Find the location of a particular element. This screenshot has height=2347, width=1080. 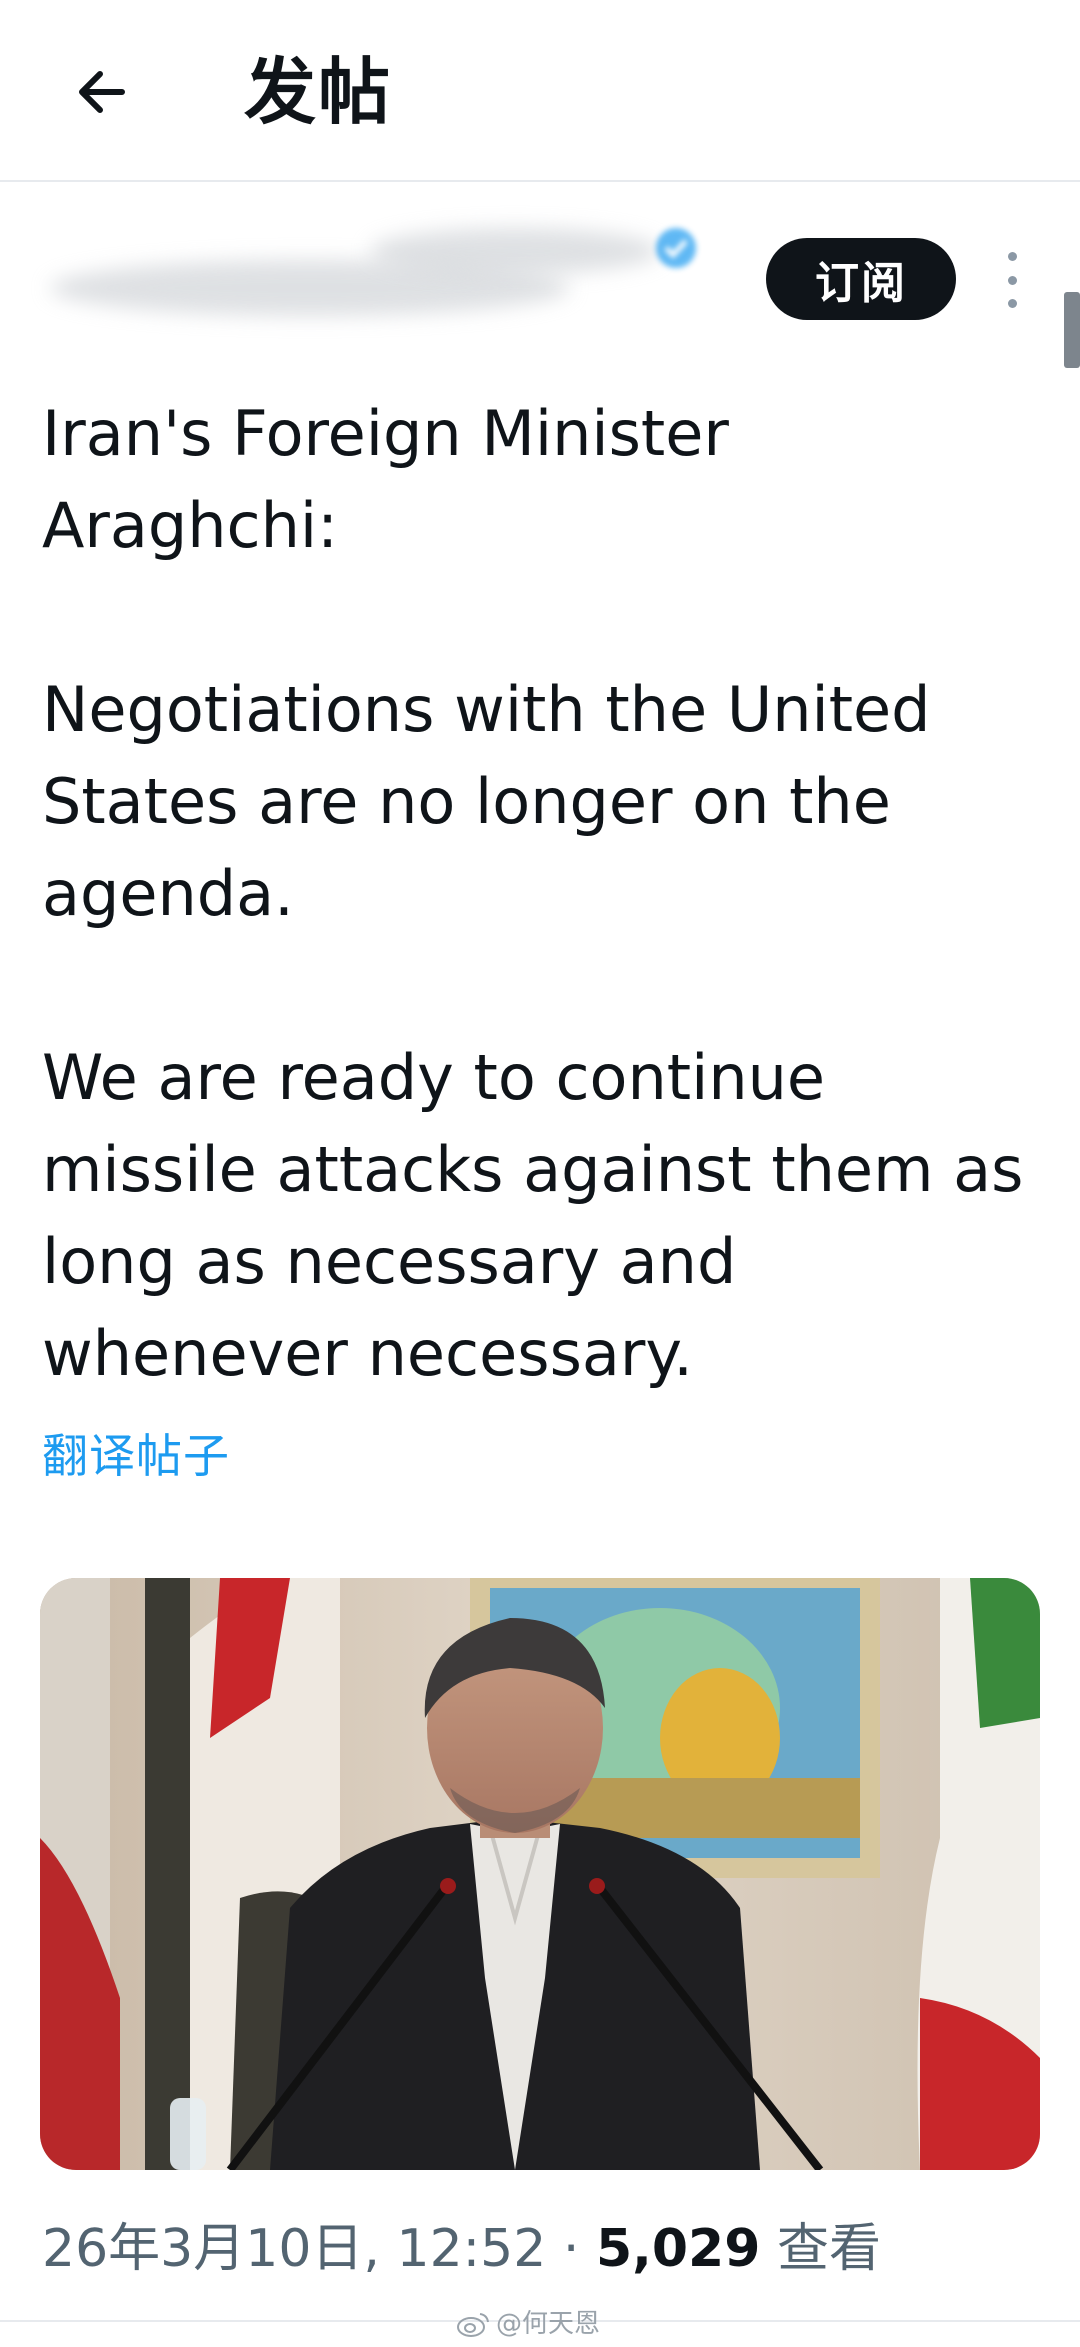

scrollbar-thumb is located at coordinates (1072, 330).